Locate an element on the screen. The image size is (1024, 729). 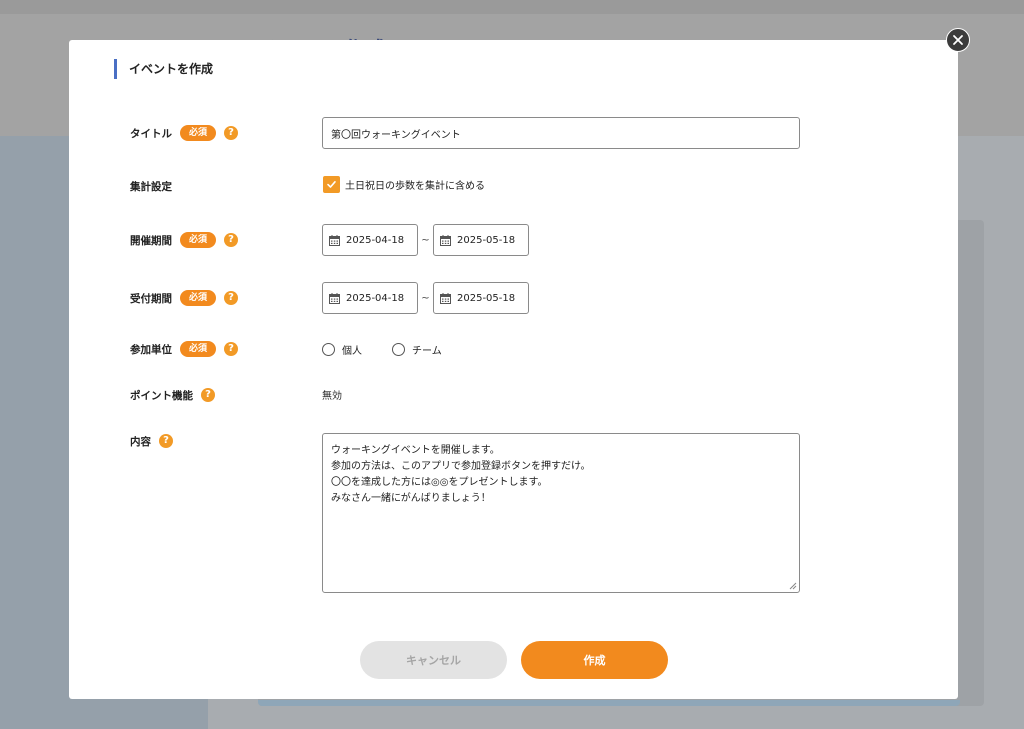
close-icon is located at coordinates (958, 40).